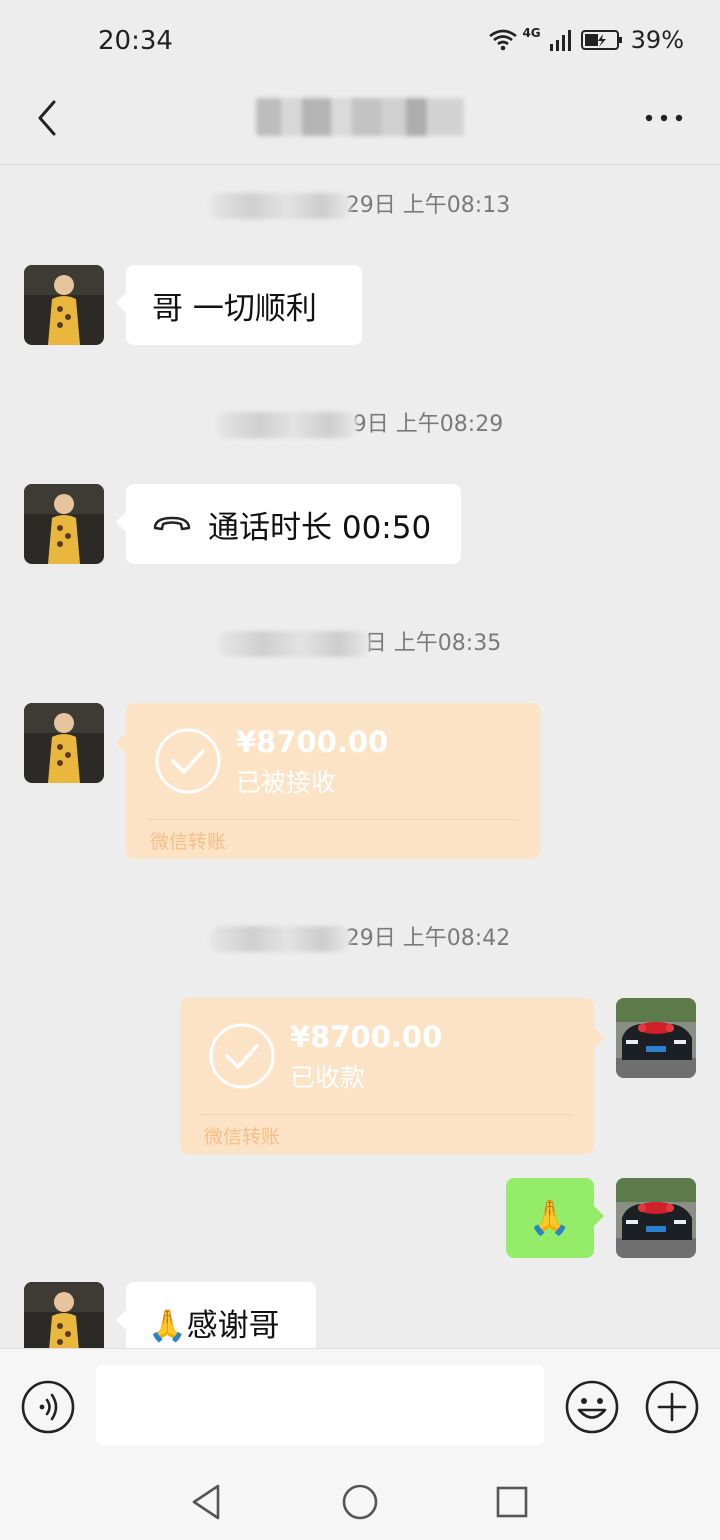 Image resolution: width=720 pixels, height=1540 pixels. I want to click on transfer-card: ¥8700.00 已被接收 微信转账, so click(328, 781).